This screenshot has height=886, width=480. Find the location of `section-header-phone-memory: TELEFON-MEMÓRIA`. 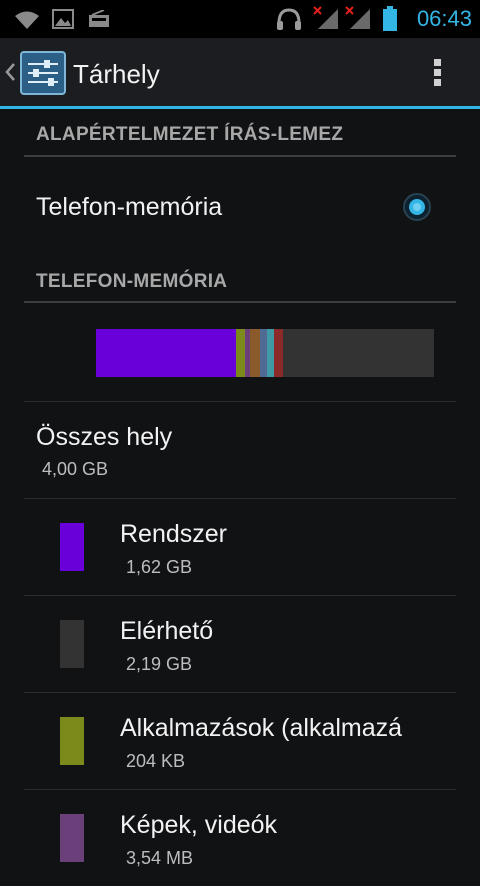

section-header-phone-memory: TELEFON-MEMÓRIA is located at coordinates (132, 281).